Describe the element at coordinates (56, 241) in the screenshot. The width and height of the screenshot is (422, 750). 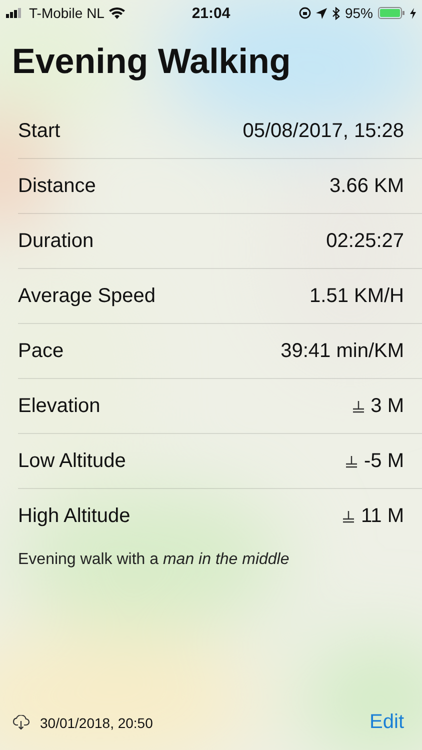
I see `row-label: Duration` at that location.